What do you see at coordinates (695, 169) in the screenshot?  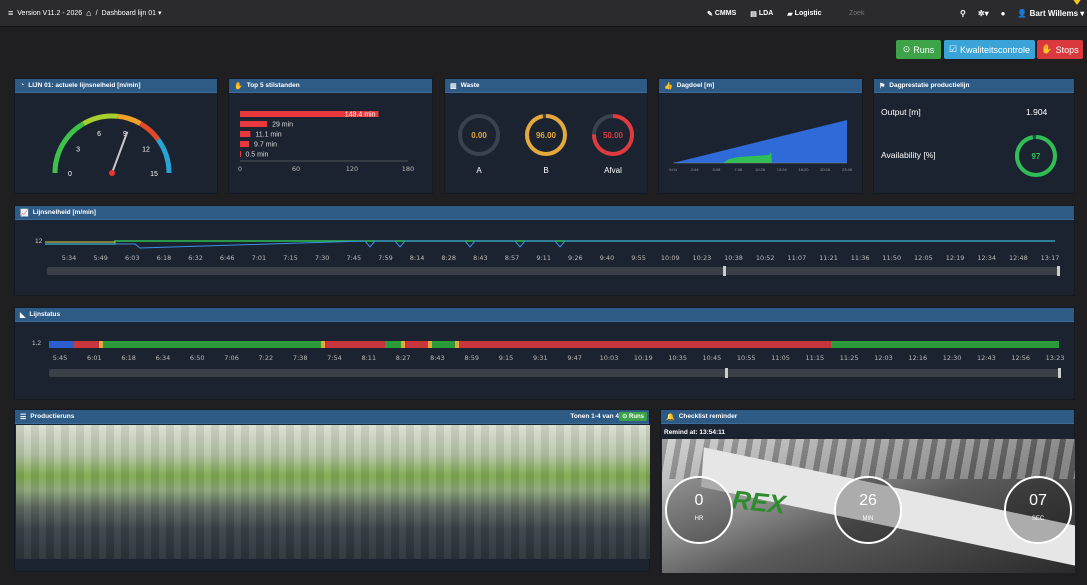 I see `x-tick-label: 2:44` at bounding box center [695, 169].